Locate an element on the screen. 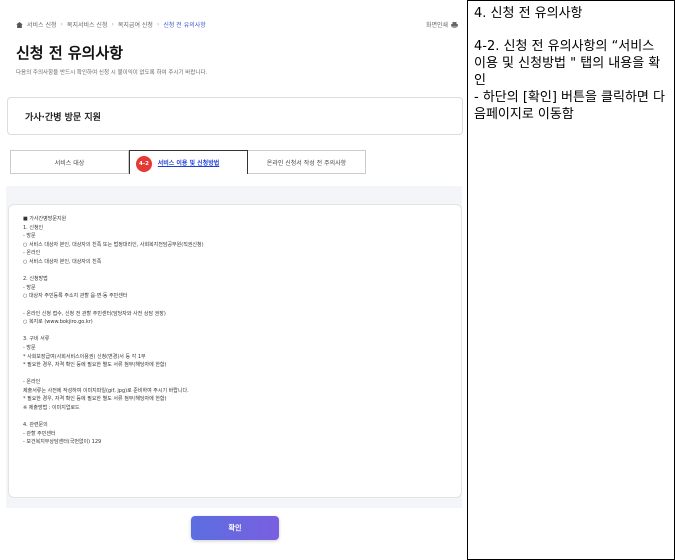  printer-icon is located at coordinates (454, 24).